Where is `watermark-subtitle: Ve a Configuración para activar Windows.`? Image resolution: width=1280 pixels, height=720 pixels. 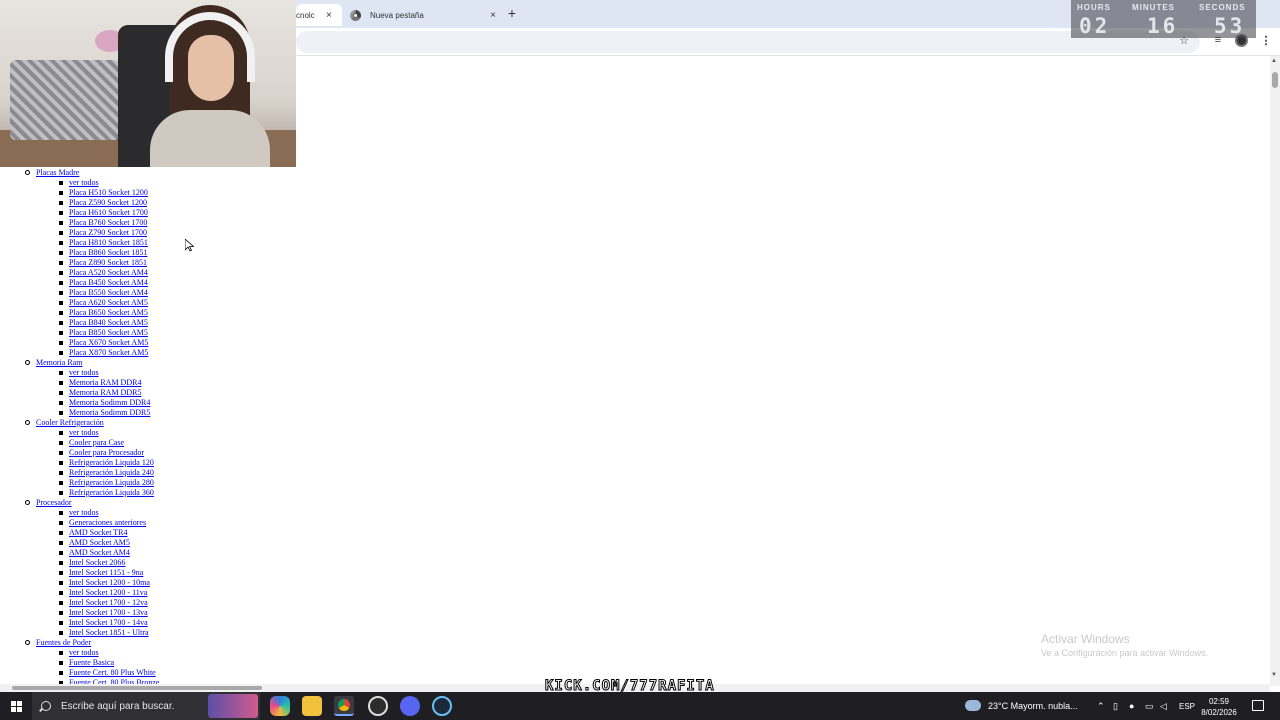
watermark-subtitle: Ve a Configuración para activar Windows. is located at coordinates (1125, 653).